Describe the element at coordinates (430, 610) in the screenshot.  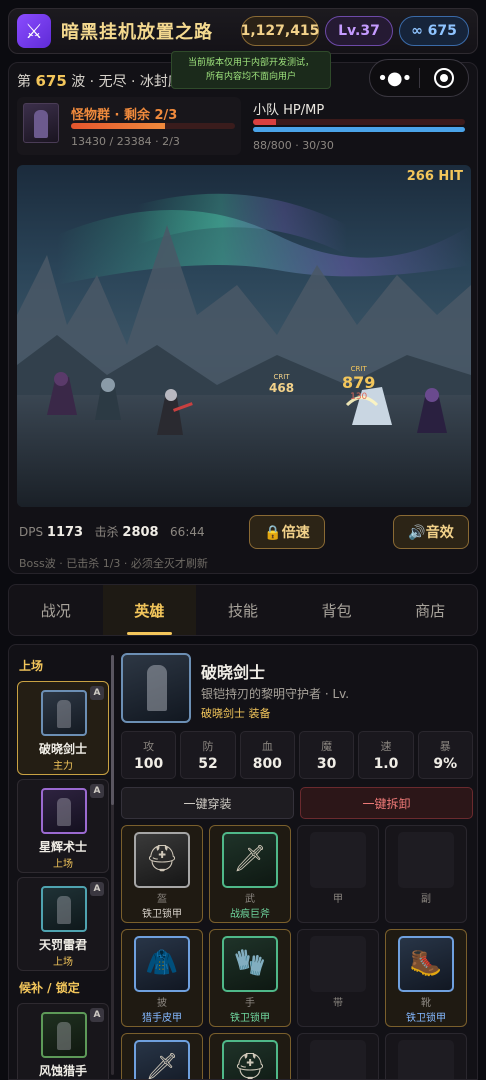
I see `tab-shop: 商店` at that location.